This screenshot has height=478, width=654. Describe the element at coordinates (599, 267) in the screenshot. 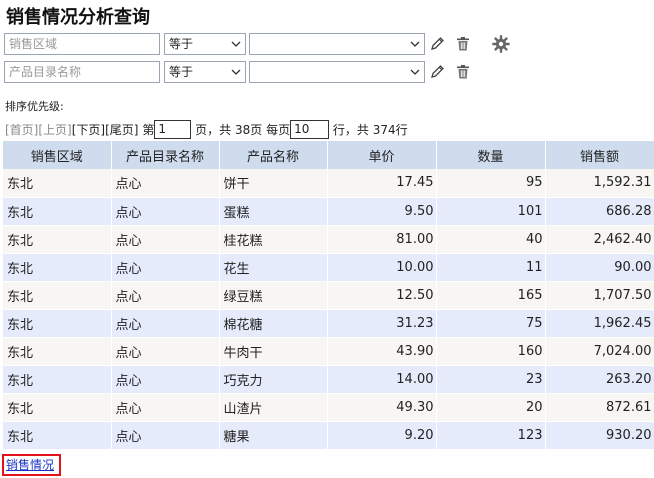

I see `cell-sales-amount: 90.00` at that location.